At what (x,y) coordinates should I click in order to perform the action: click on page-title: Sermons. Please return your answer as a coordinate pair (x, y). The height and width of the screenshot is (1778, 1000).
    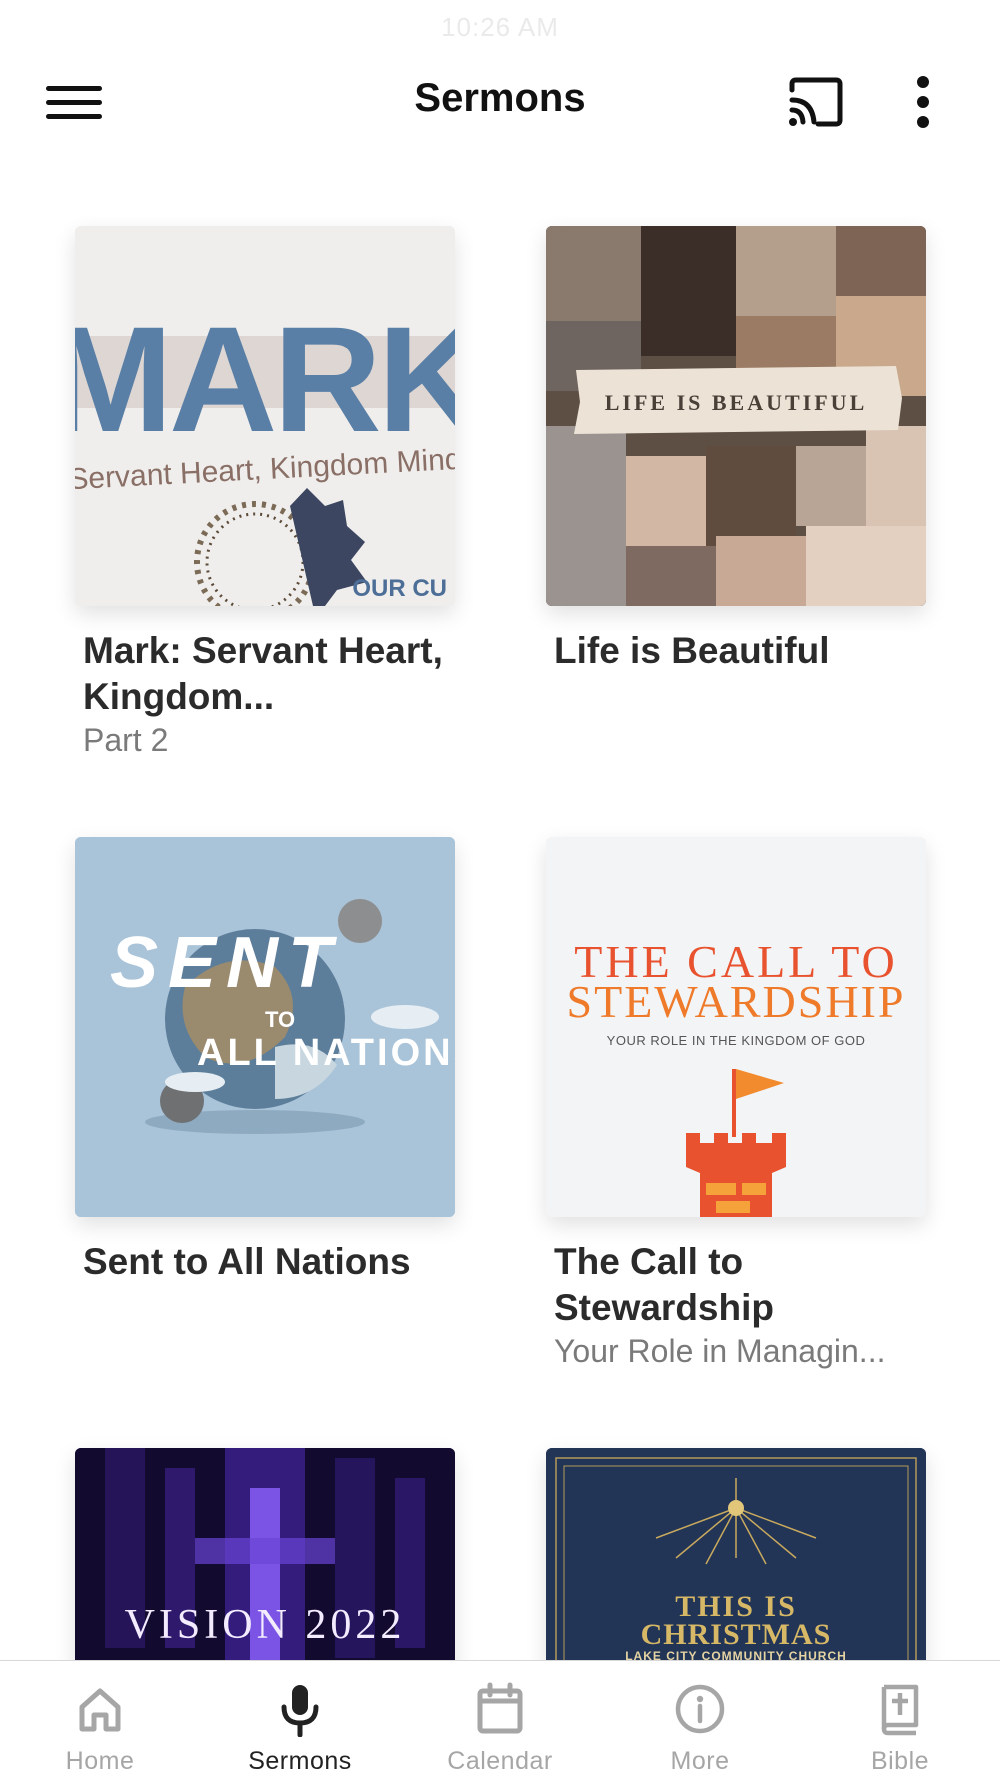
    Looking at the image, I should click on (500, 98).